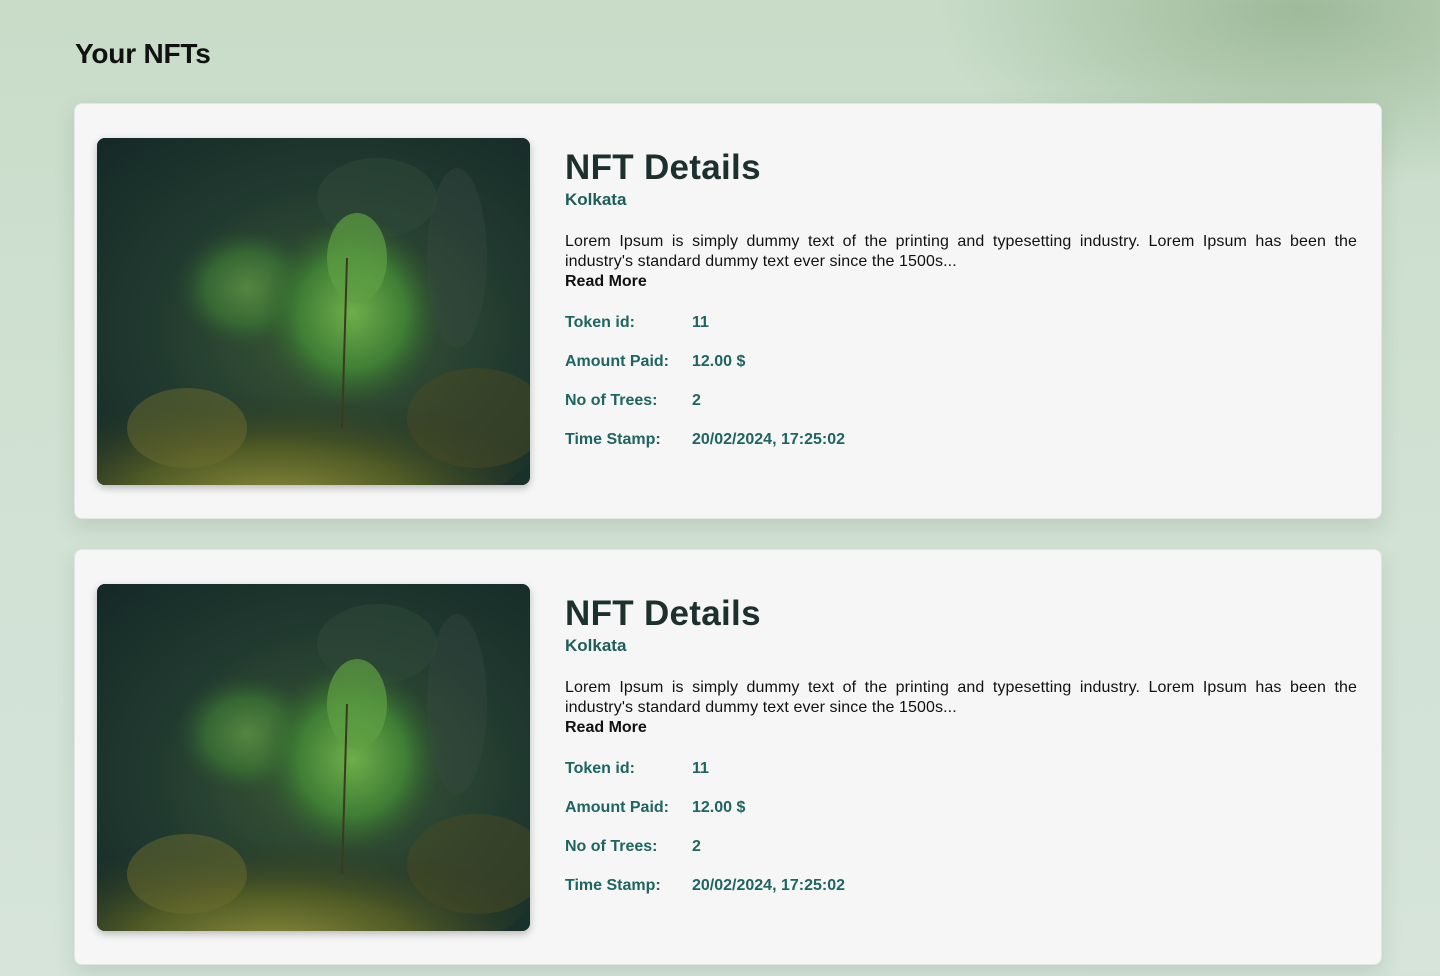 The image size is (1440, 976). Describe the element at coordinates (143, 53) in the screenshot. I see `page-title: Your NFTs` at that location.